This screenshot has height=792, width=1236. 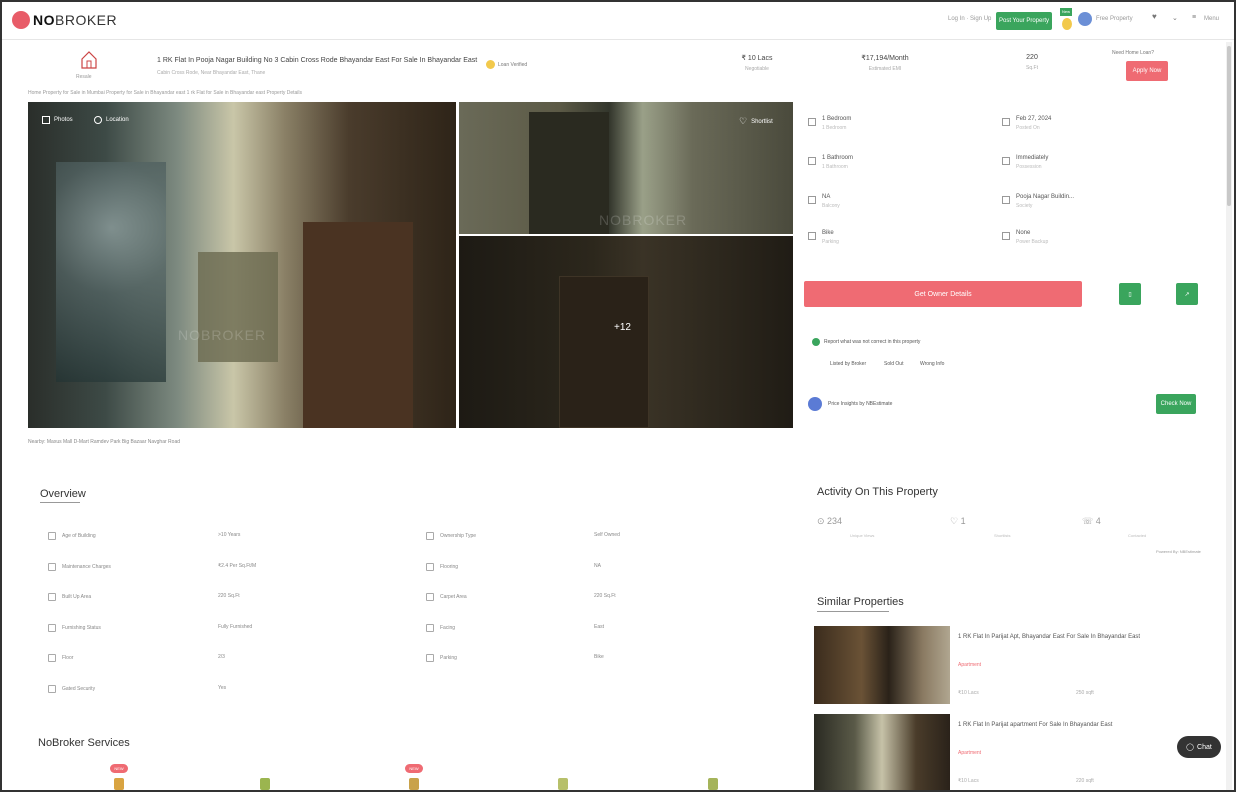 I want to click on post-property-button: Post Your Property, so click(x=1024, y=21).